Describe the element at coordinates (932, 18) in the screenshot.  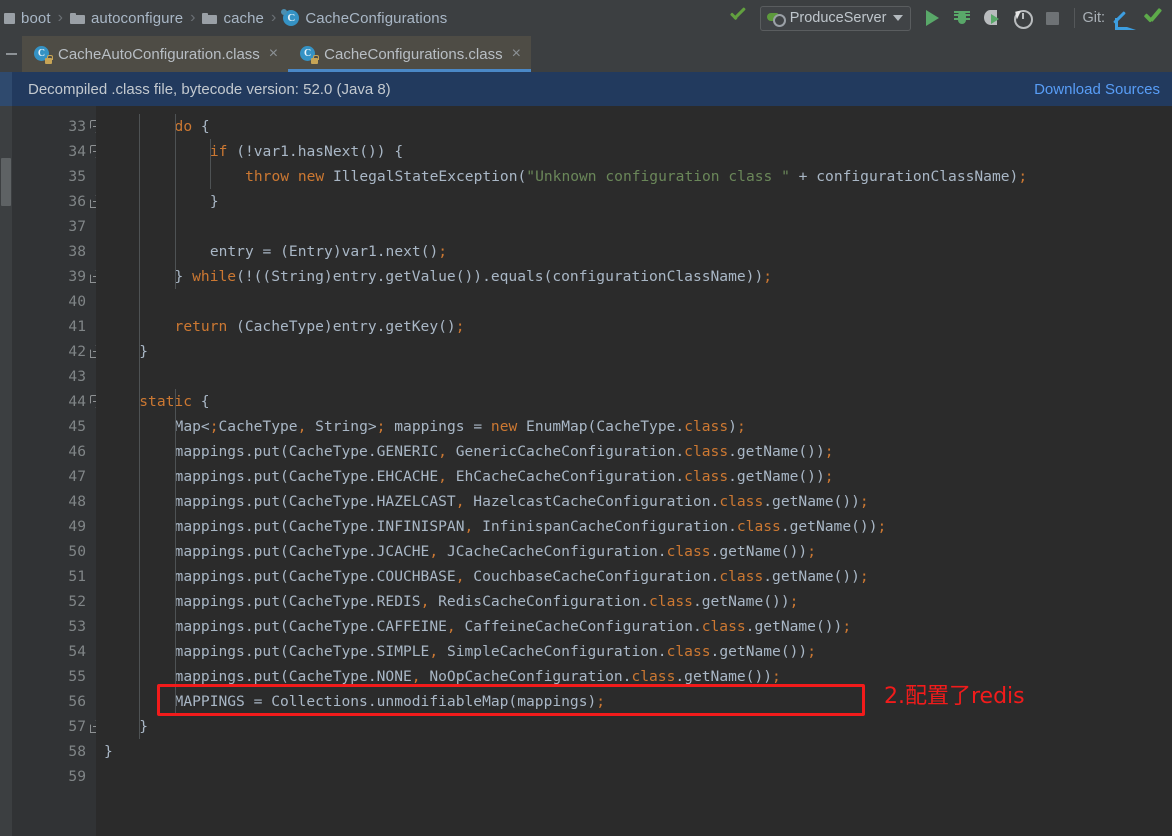
I see `run-button` at that location.